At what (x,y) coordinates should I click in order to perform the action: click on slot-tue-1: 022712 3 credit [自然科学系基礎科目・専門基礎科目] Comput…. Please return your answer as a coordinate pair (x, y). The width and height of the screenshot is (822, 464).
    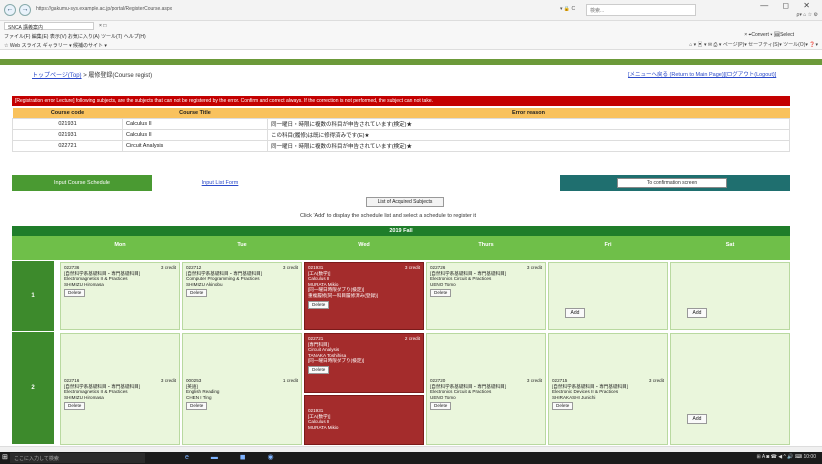
    Looking at the image, I should click on (242, 296).